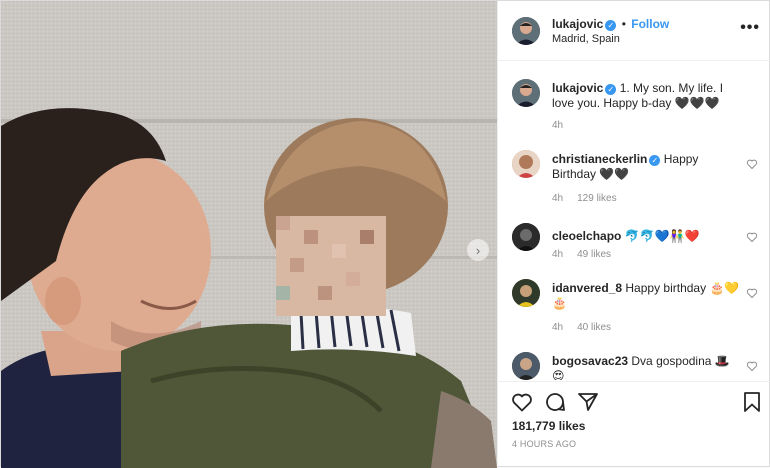  I want to click on caption-meta: 4h, so click(564, 125).